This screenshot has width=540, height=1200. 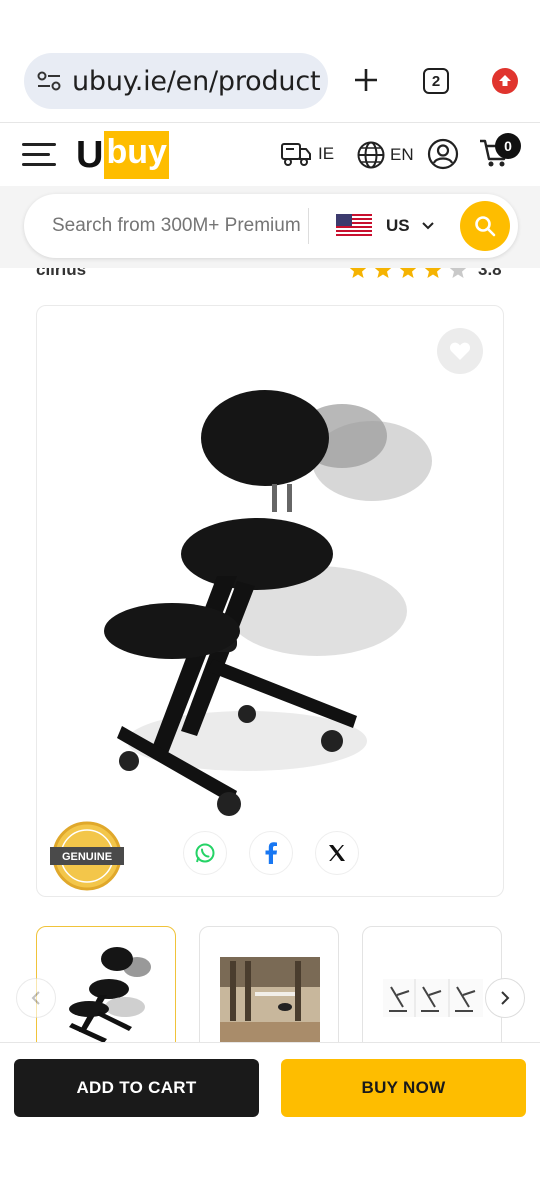 I want to click on new-tab-button, so click(x=366, y=80).